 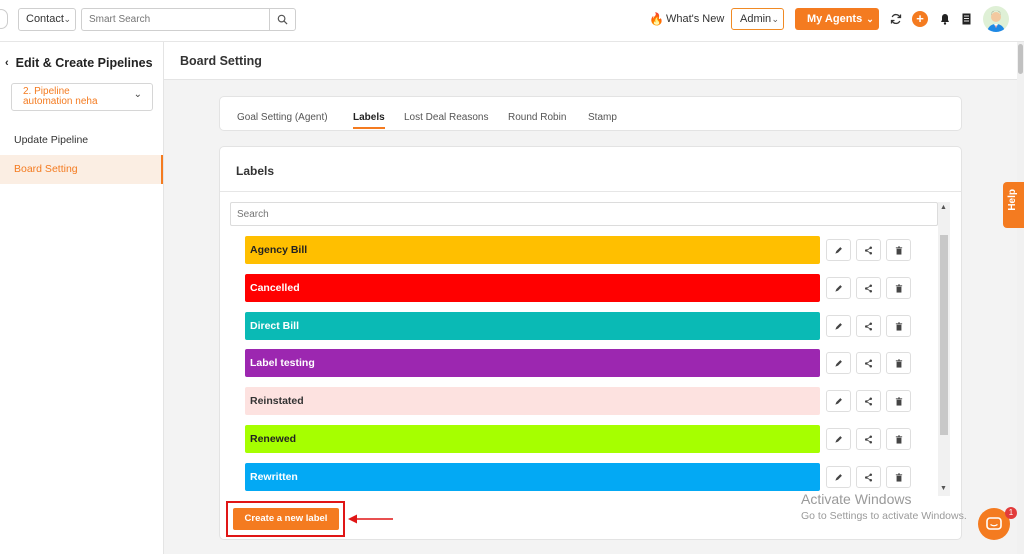 I want to click on my-agents-label: My Agents, so click(x=835, y=19).